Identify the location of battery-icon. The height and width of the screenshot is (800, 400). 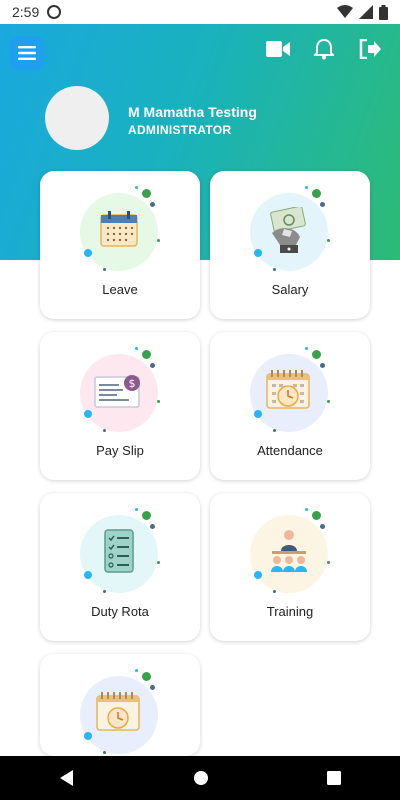
(383, 12).